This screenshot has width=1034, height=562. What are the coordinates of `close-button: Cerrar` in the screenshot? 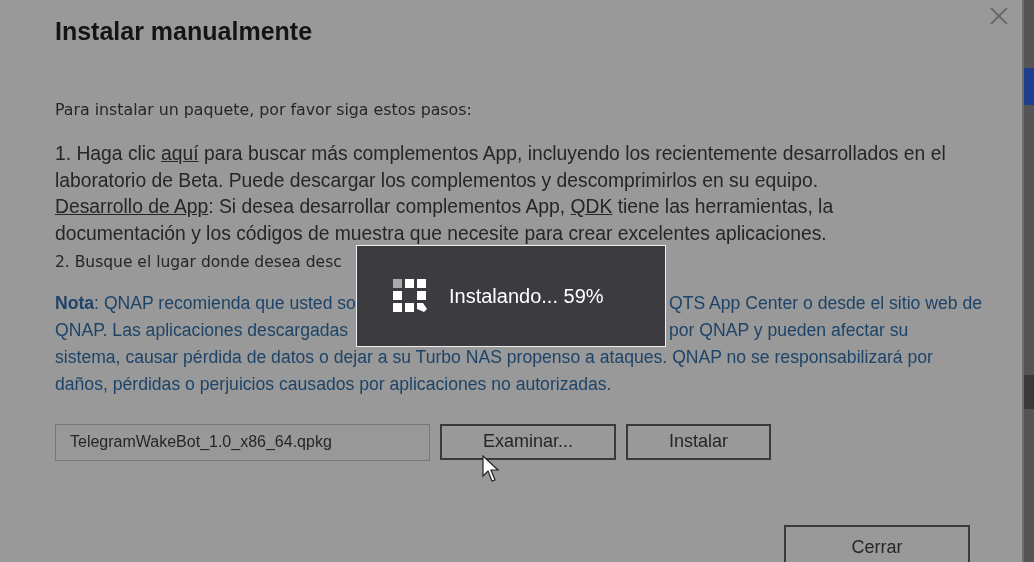 It's located at (877, 543).